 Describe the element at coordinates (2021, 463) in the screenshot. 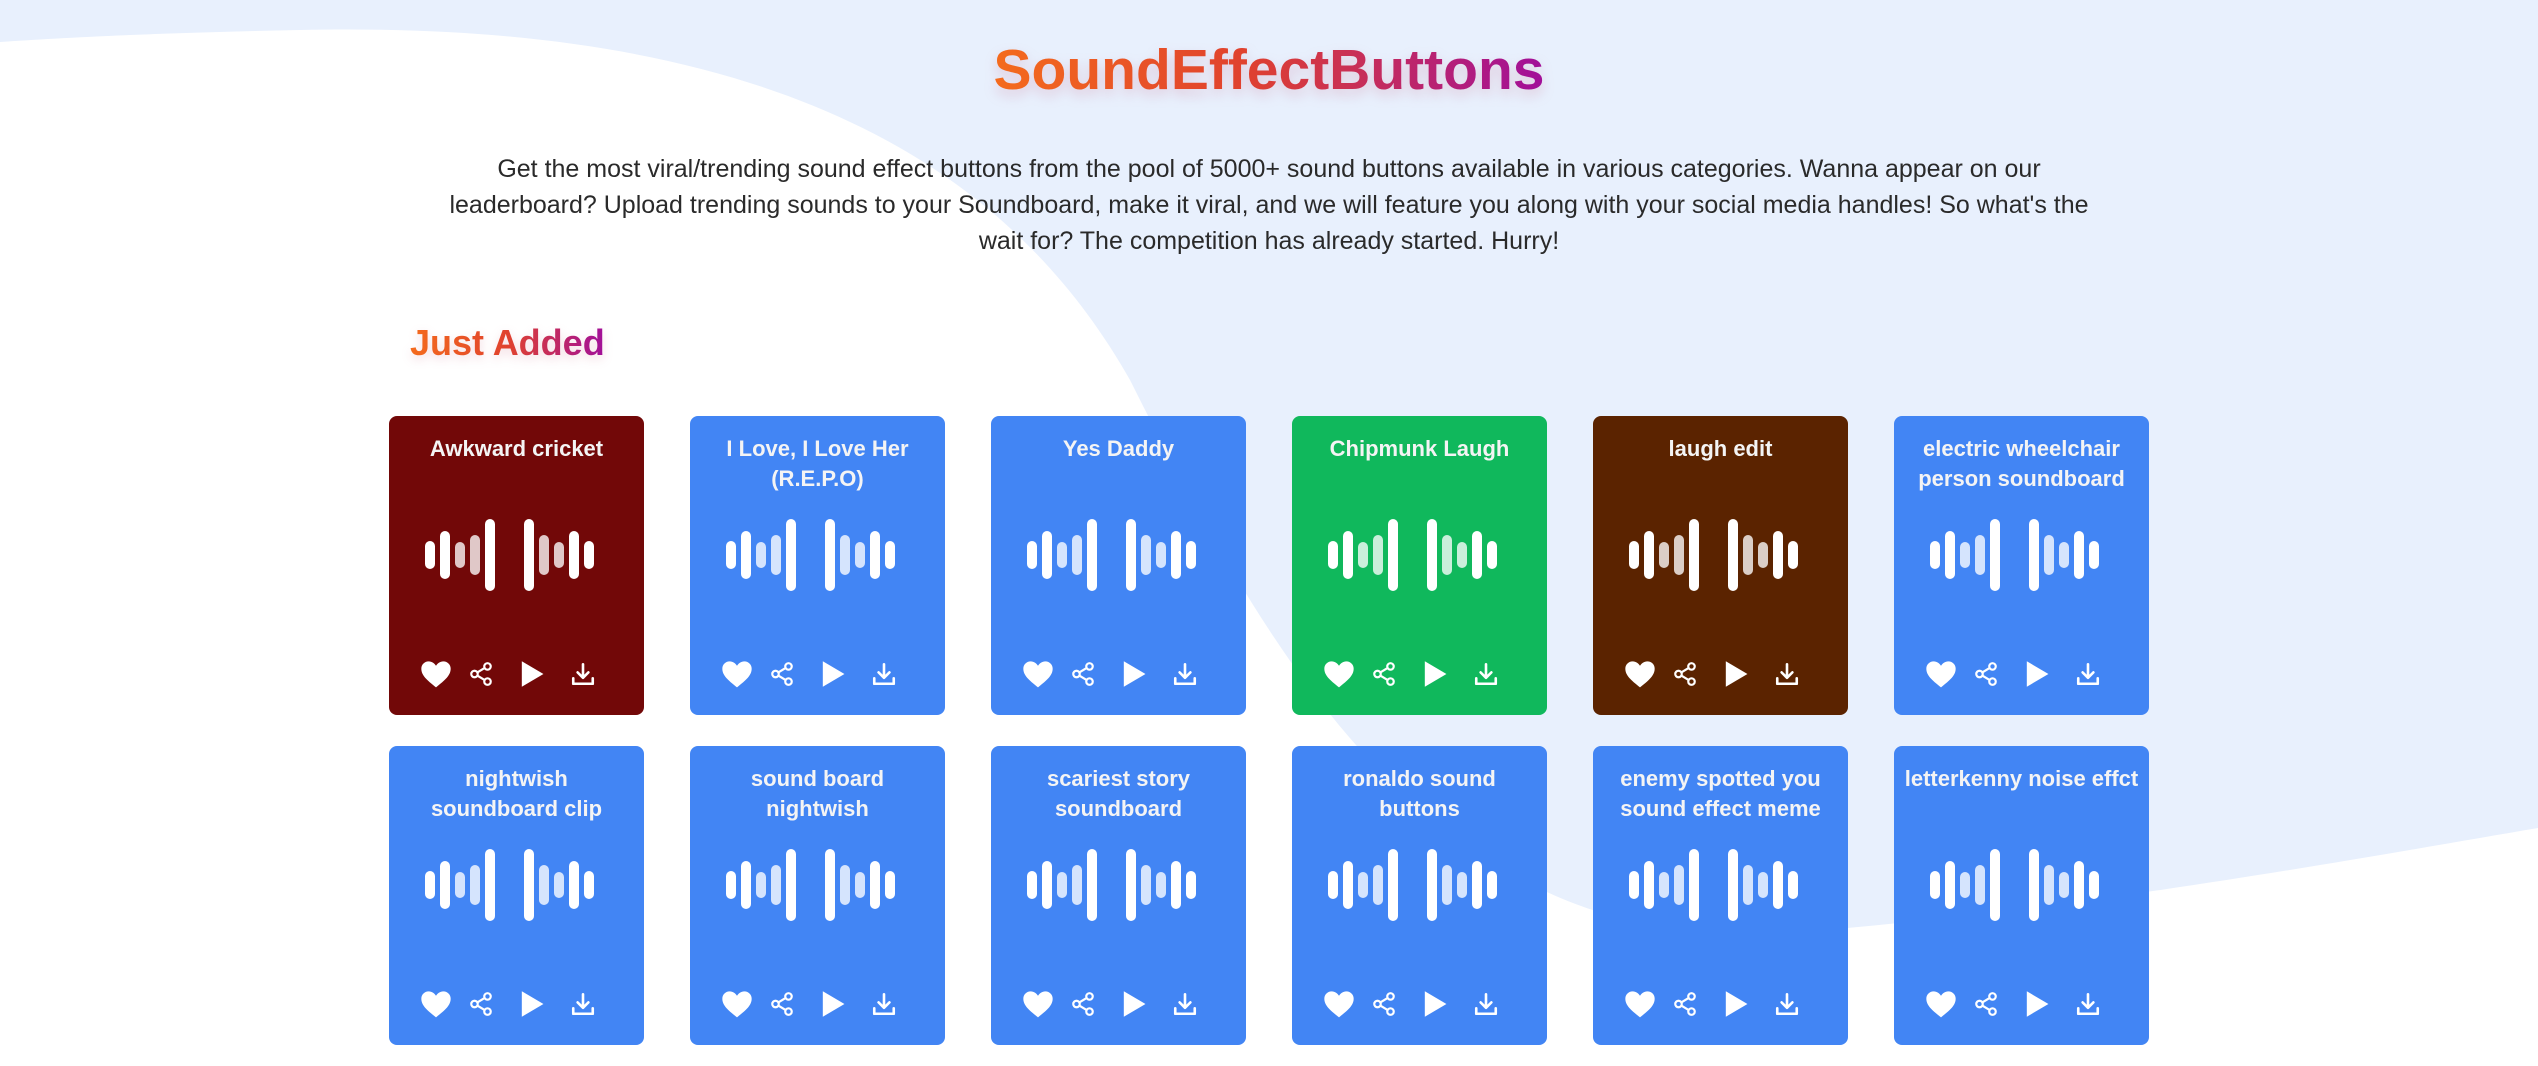

I see `sound-card-title: electric wheelchair person soundboard` at that location.